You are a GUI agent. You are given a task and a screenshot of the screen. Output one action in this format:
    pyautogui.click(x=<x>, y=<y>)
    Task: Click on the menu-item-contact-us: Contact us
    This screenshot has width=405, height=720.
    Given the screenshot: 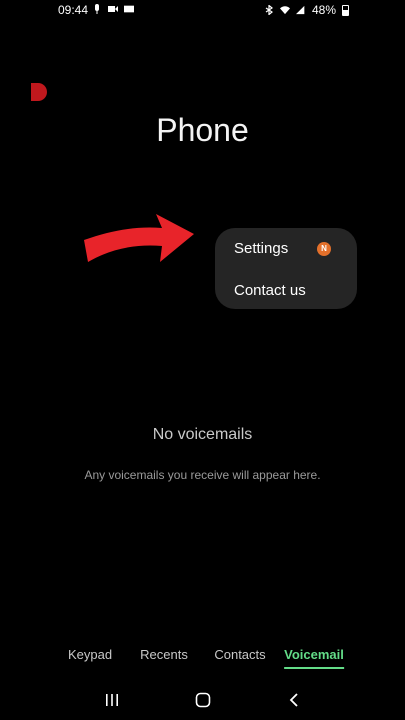 What is the action you would take?
    pyautogui.click(x=270, y=290)
    